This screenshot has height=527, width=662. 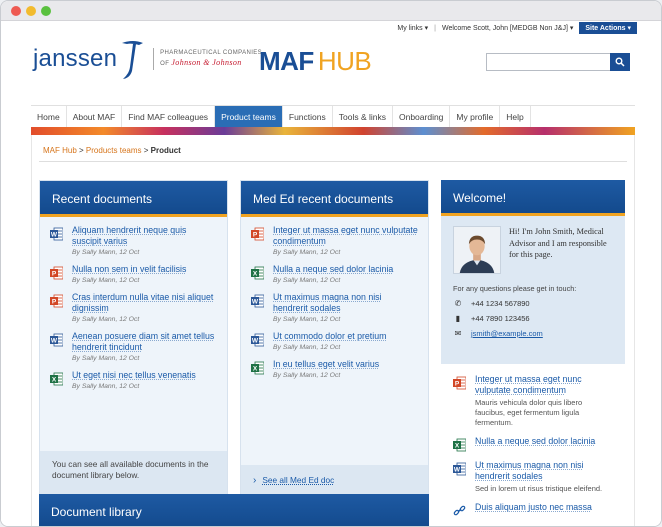 What do you see at coordinates (75, 58) in the screenshot?
I see `company-name: janssen` at bounding box center [75, 58].